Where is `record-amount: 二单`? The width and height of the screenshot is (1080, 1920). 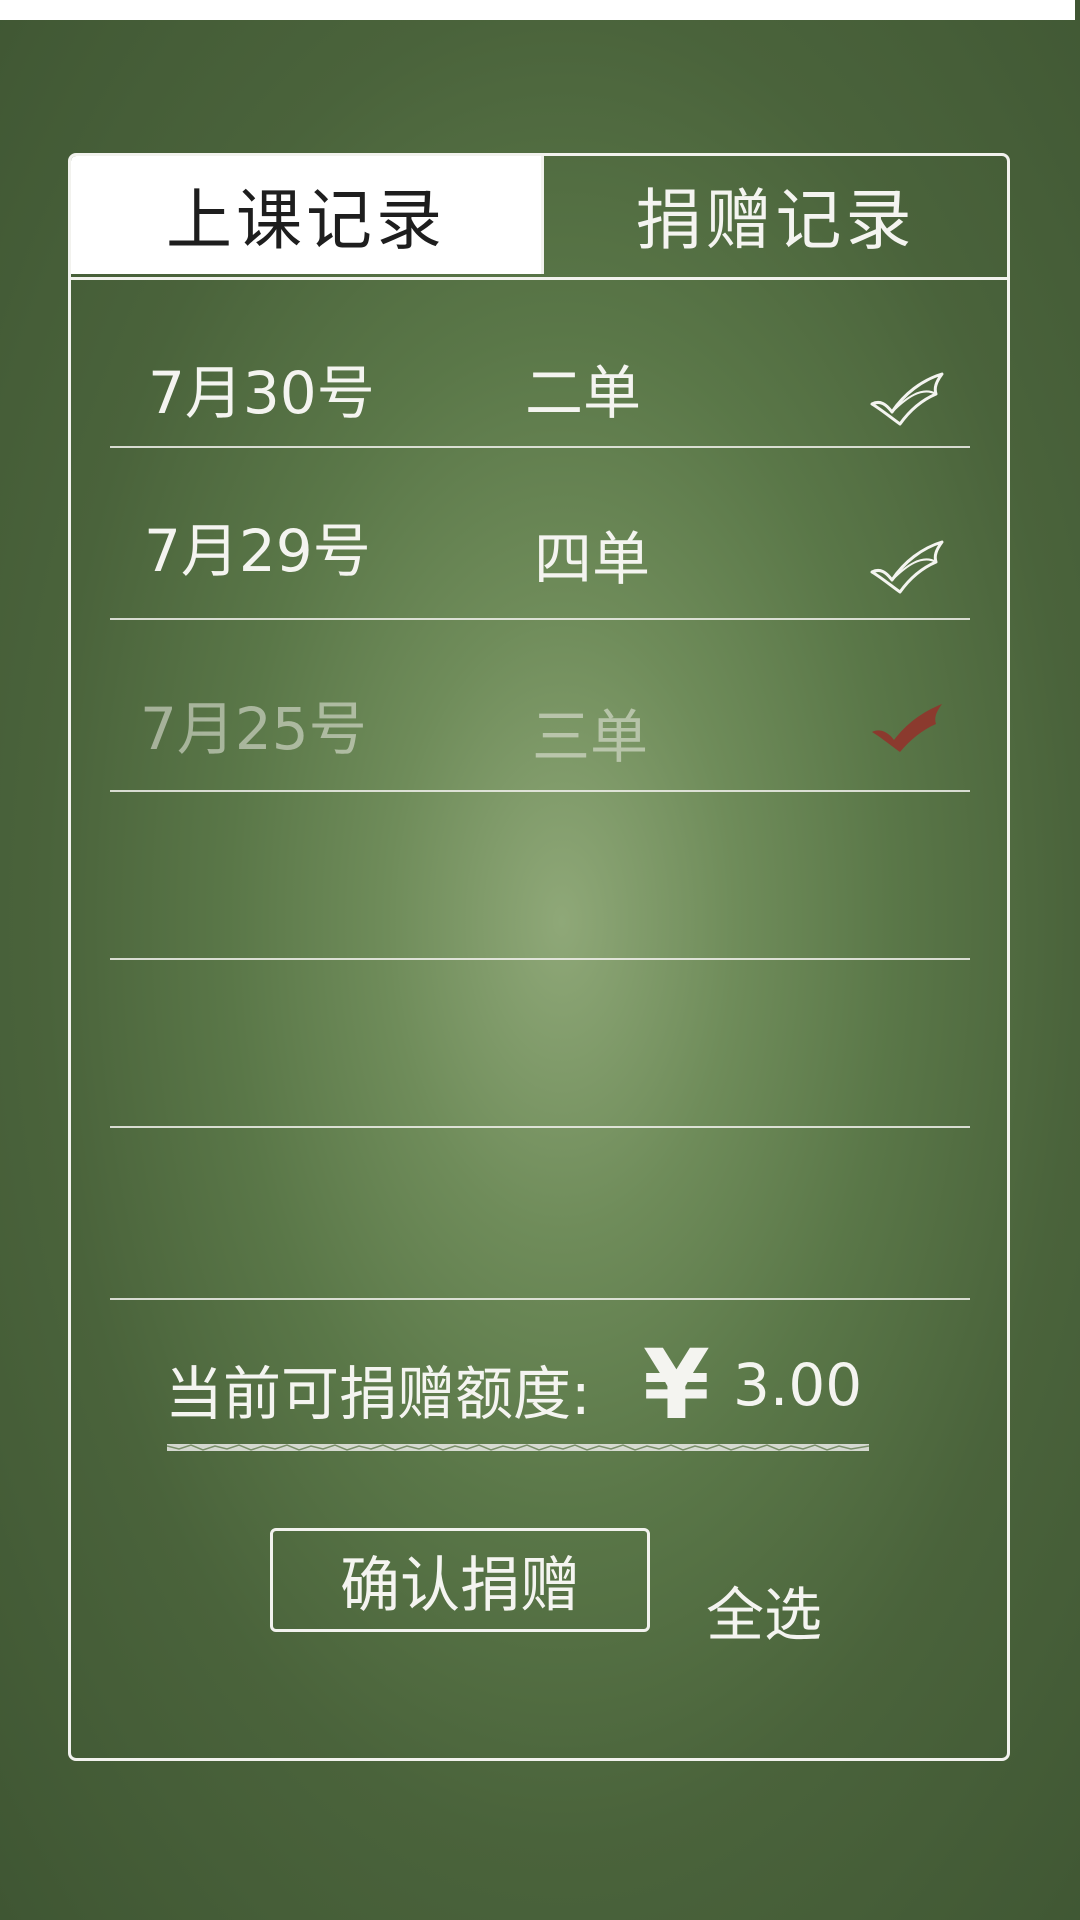
record-amount: 二单 is located at coordinates (583, 393).